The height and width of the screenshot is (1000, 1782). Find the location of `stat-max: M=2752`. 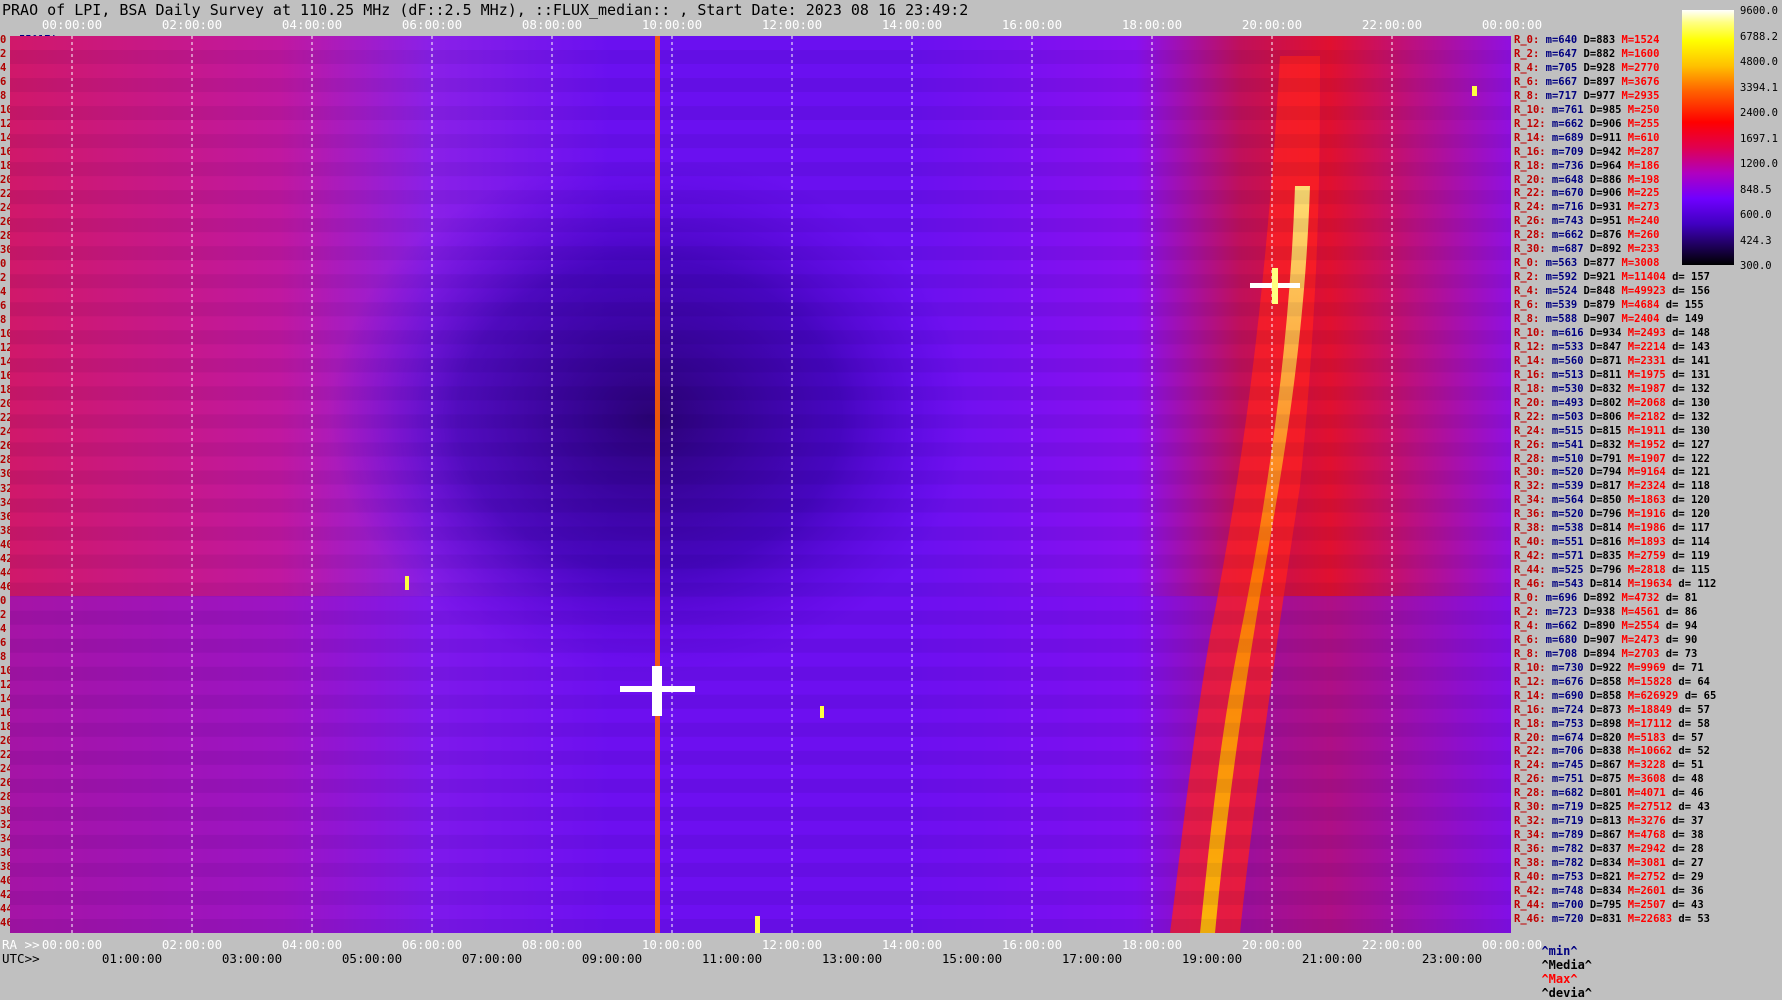

stat-max: M=2752 is located at coordinates (1643, 877).